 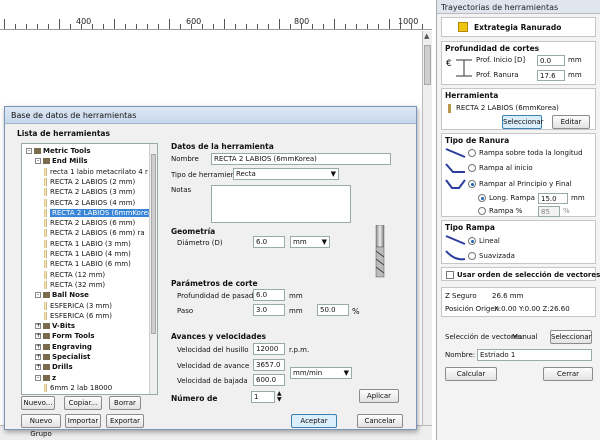 What do you see at coordinates (269, 242) in the screenshot?
I see `diameter-input: 6.0` at bounding box center [269, 242].